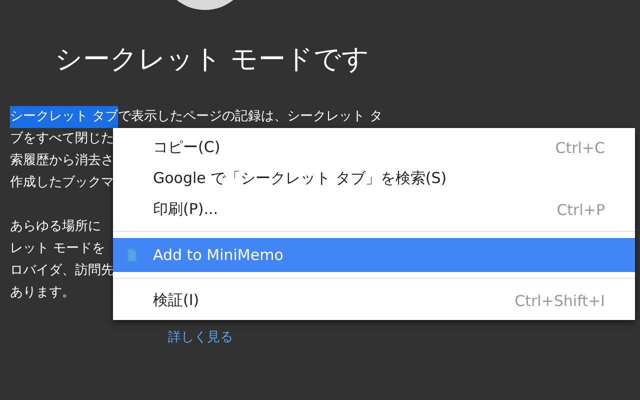 The image size is (640, 400). I want to click on paragraph-line: ブをすべて閉じた, so click(62, 139).